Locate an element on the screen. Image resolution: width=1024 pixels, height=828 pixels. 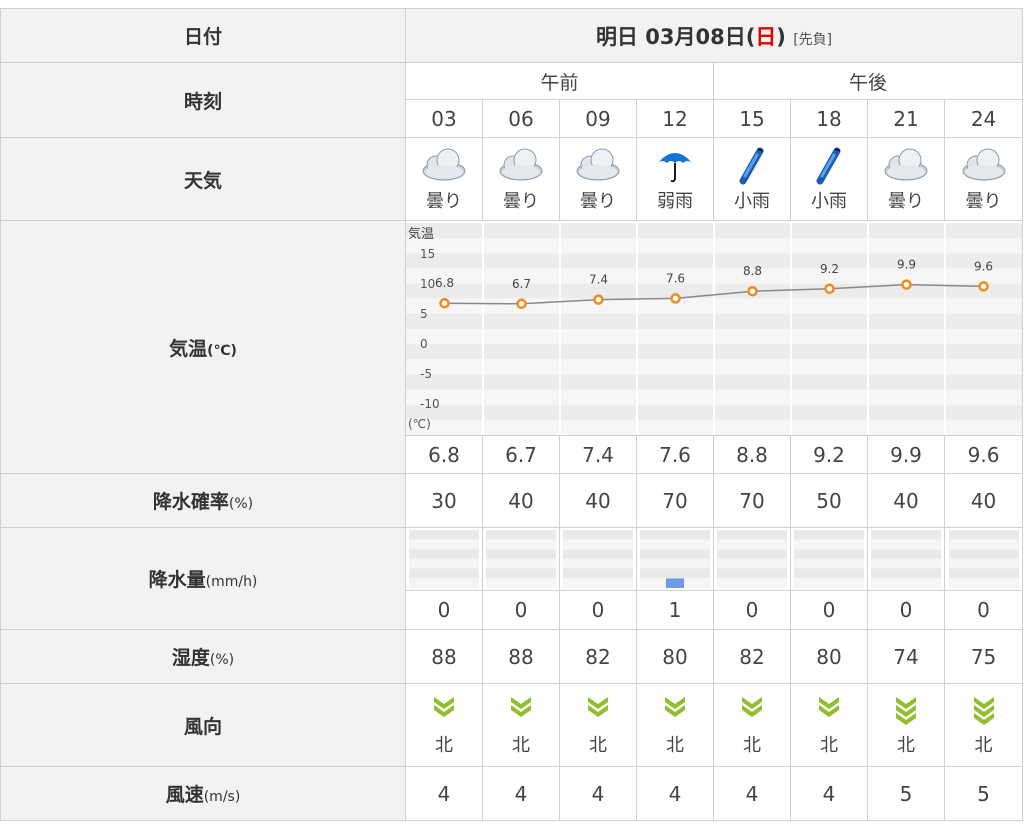
hour-cell: 09 is located at coordinates (598, 118).